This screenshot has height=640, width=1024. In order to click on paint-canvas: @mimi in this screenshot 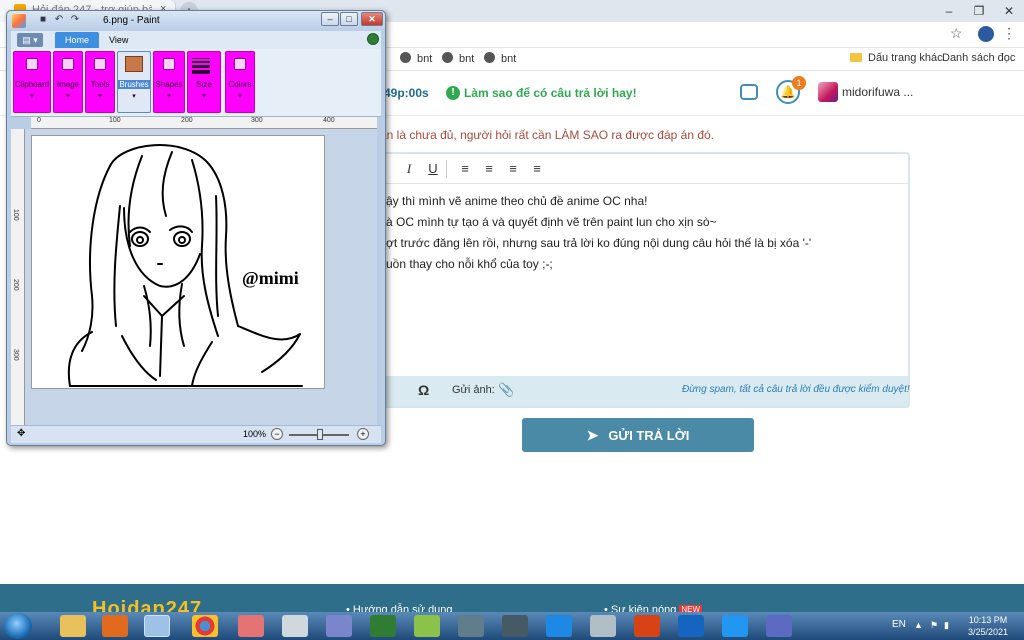, I will do `click(178, 262)`.